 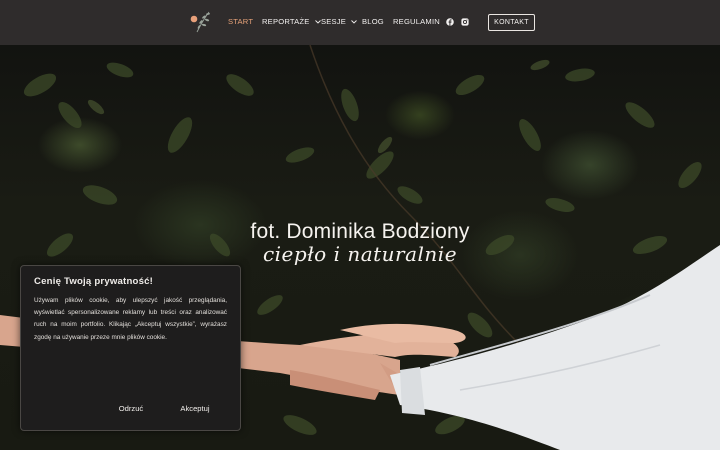 What do you see at coordinates (334, 21) in the screenshot?
I see `nav-item-label: SESJE` at bounding box center [334, 21].